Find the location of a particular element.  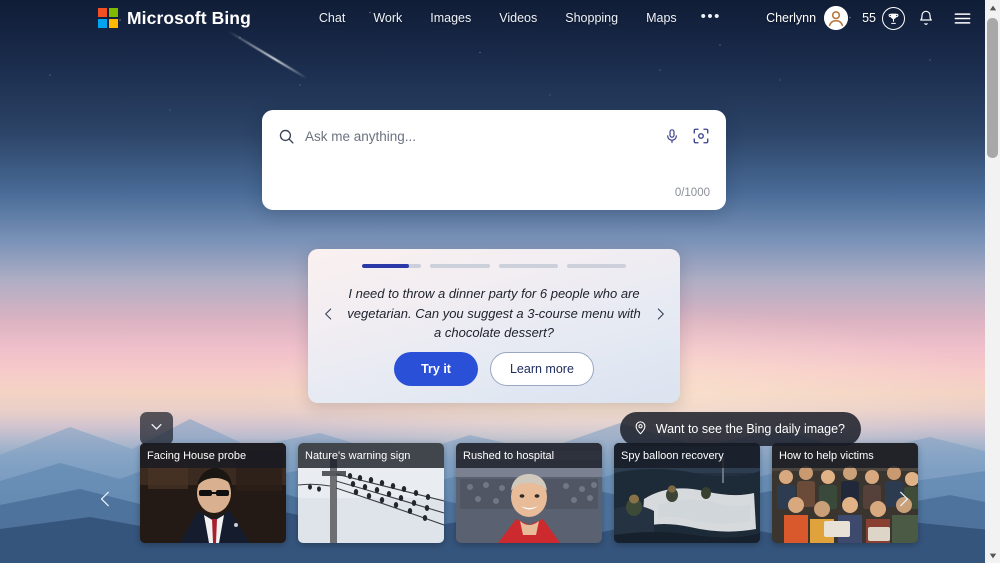

scroll-down-arrow-icon is located at coordinates (992, 555).